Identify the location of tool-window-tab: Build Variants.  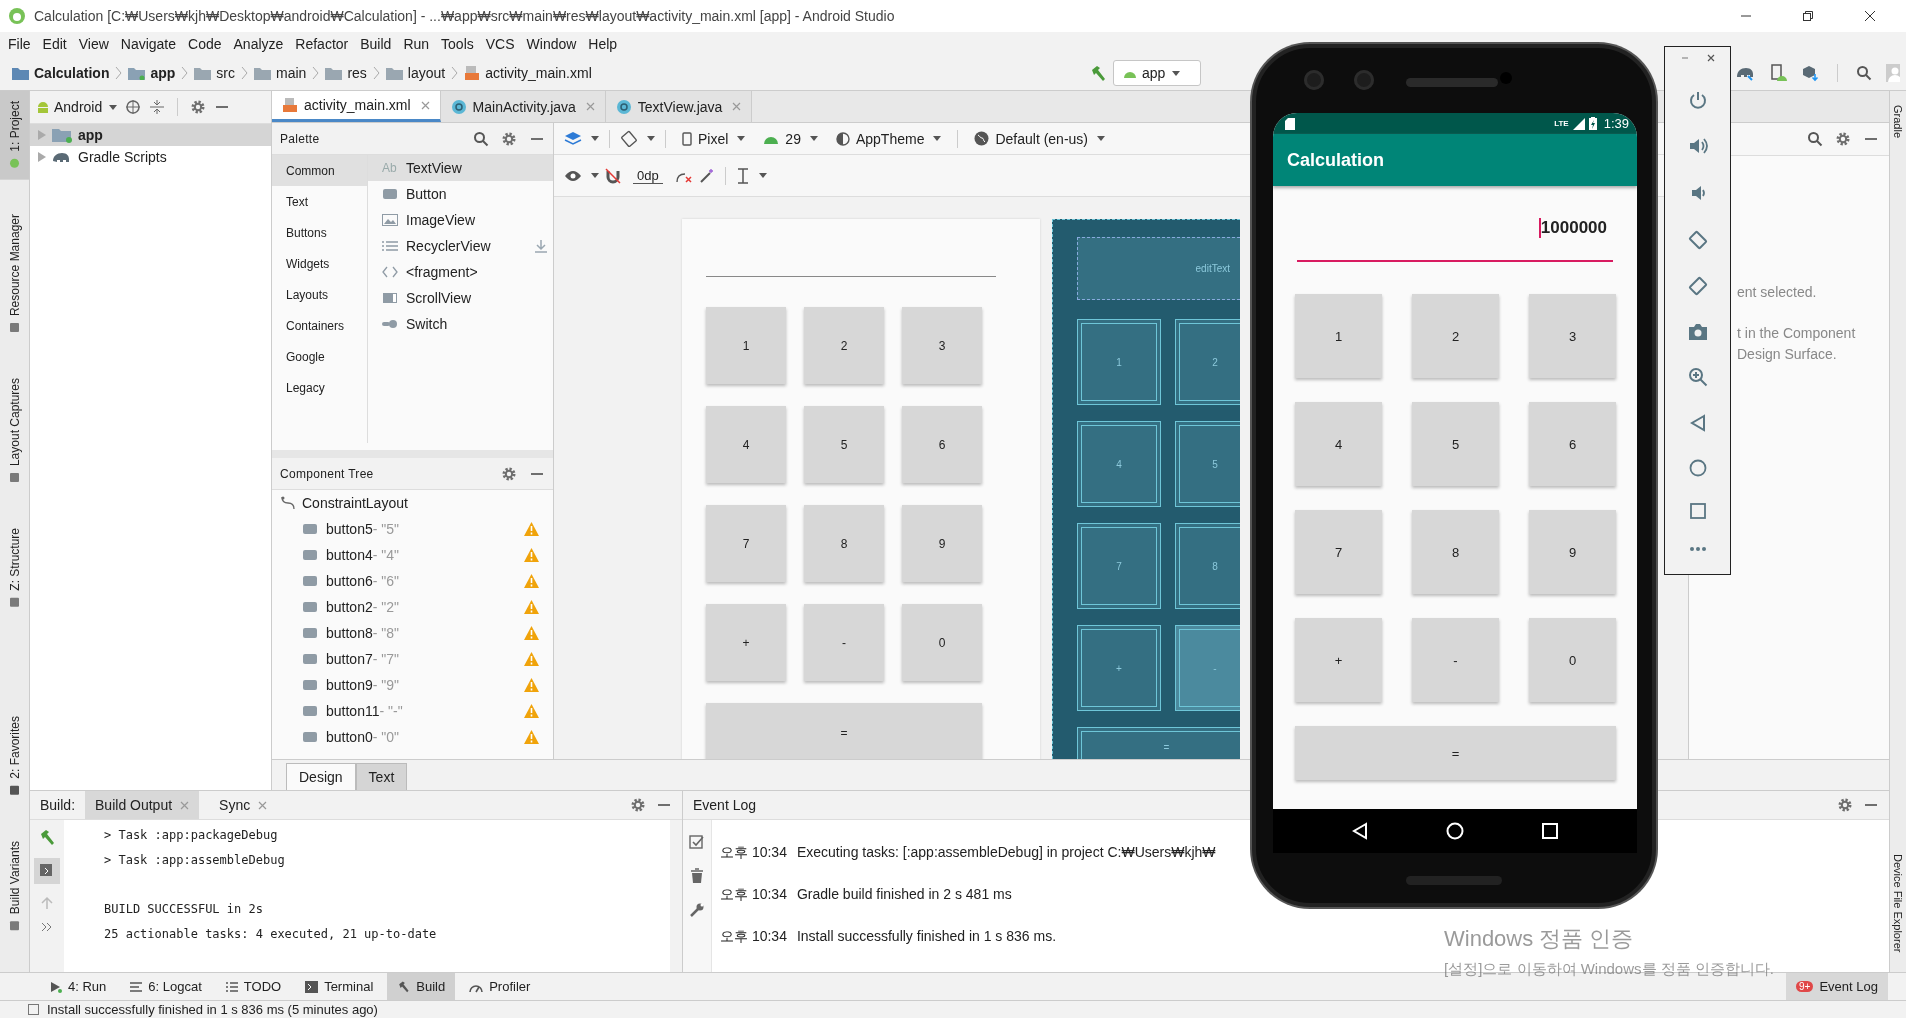
(14, 886).